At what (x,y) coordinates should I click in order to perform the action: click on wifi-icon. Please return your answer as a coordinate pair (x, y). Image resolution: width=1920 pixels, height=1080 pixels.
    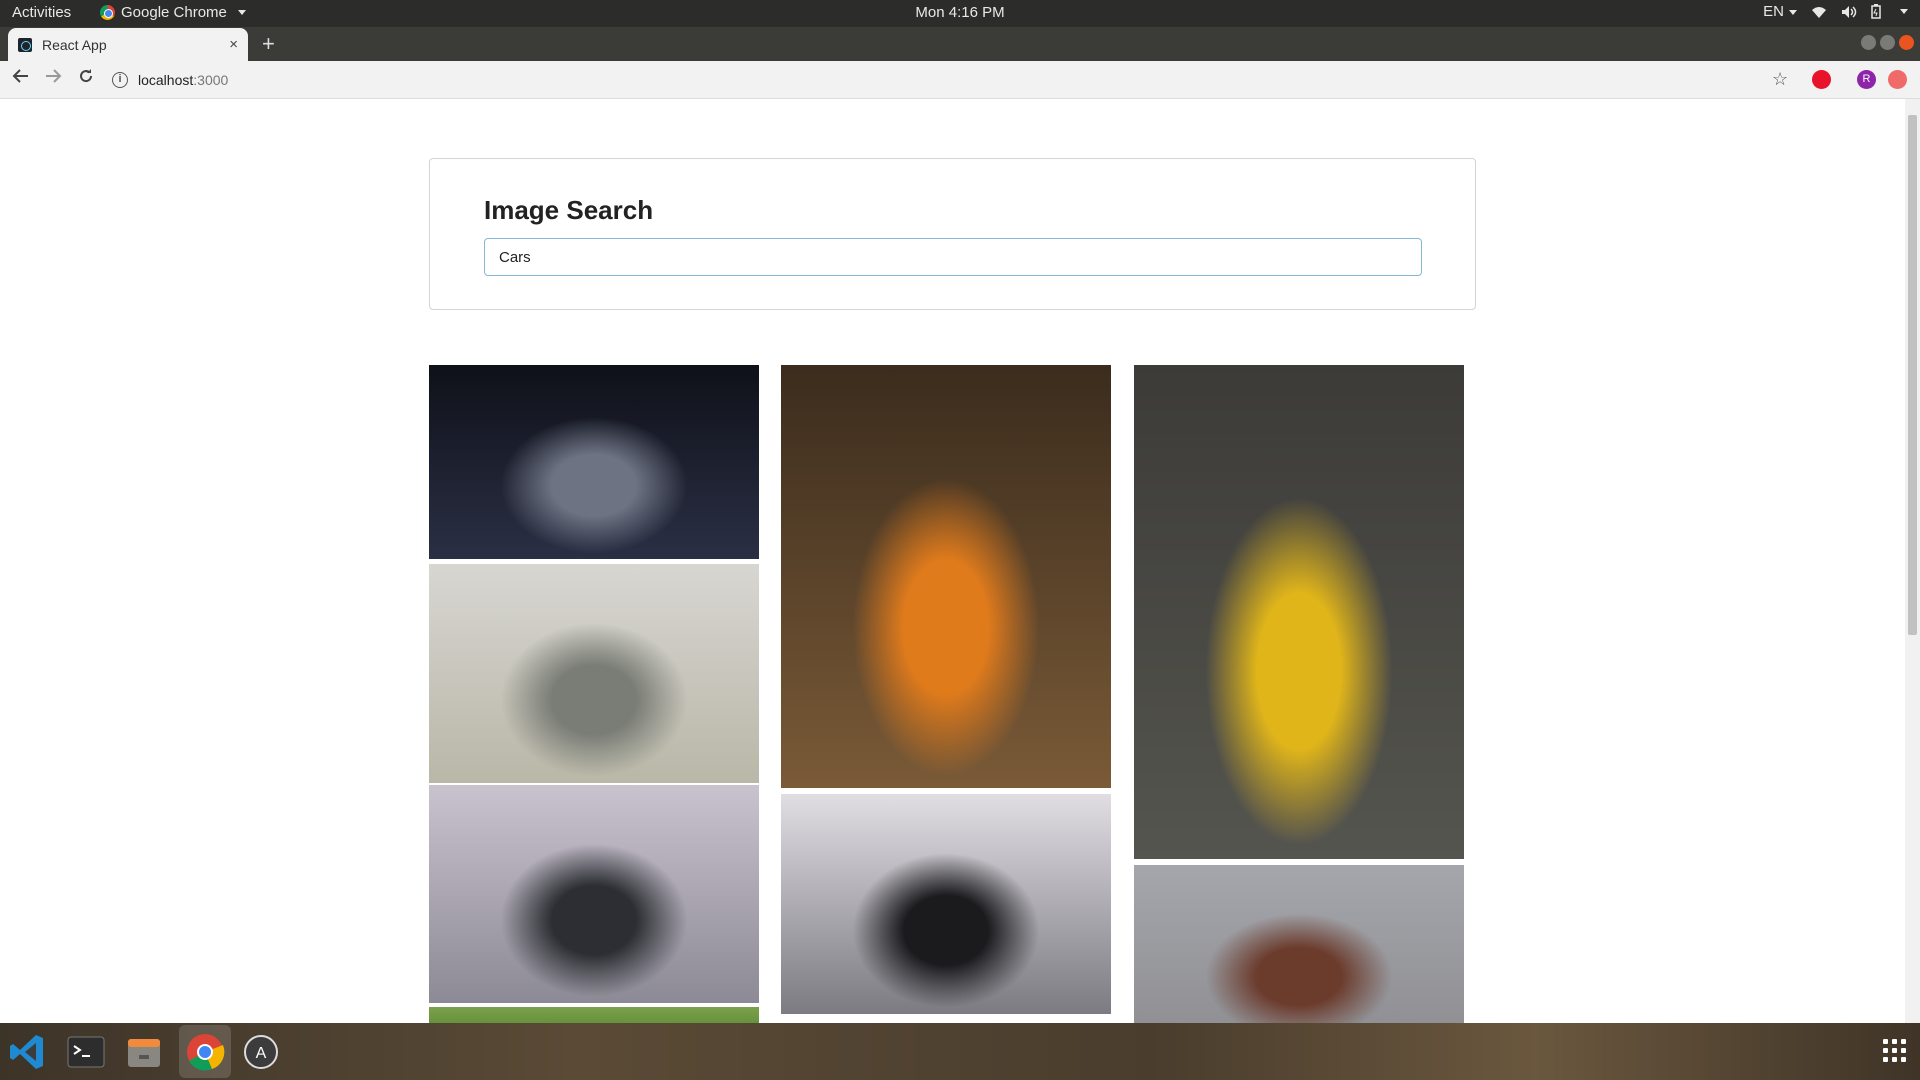
    Looking at the image, I should click on (1819, 12).